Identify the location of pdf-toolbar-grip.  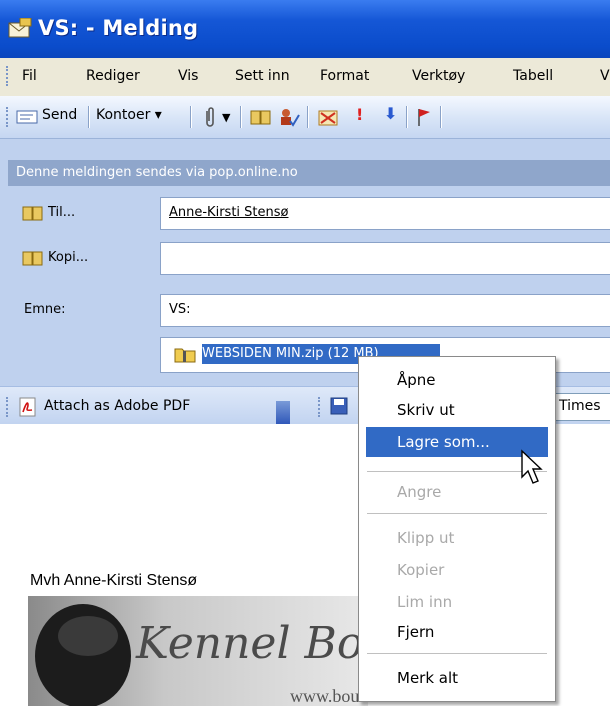
(8, 407).